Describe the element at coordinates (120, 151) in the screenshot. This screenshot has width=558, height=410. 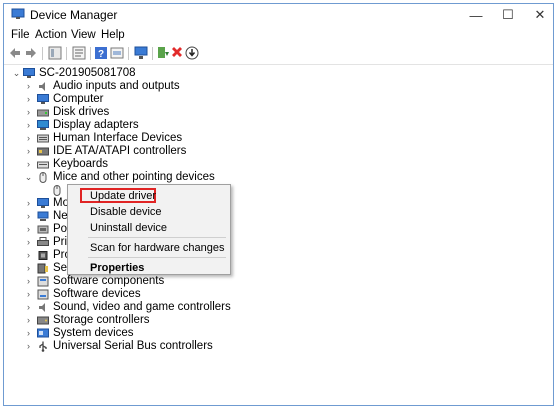
I see `tree-item-label: IDE ATA/ATAPI controllers` at that location.